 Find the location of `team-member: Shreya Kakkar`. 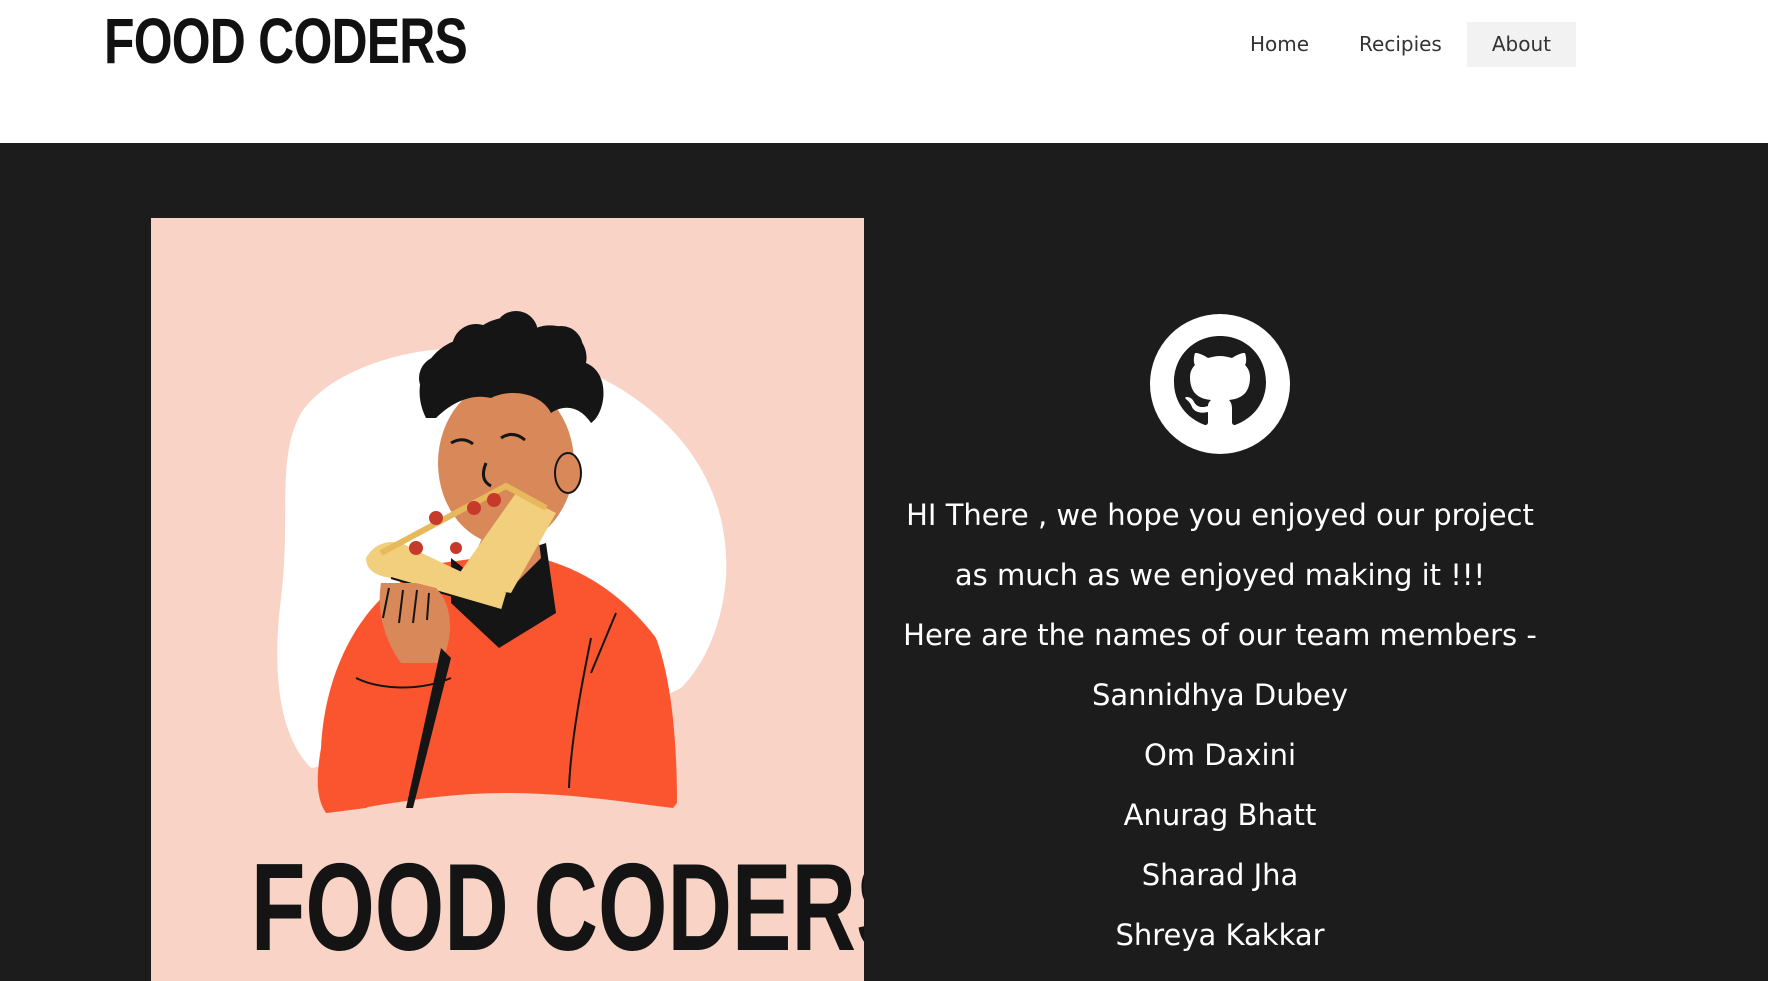

team-member: Shreya Kakkar is located at coordinates (1220, 935).